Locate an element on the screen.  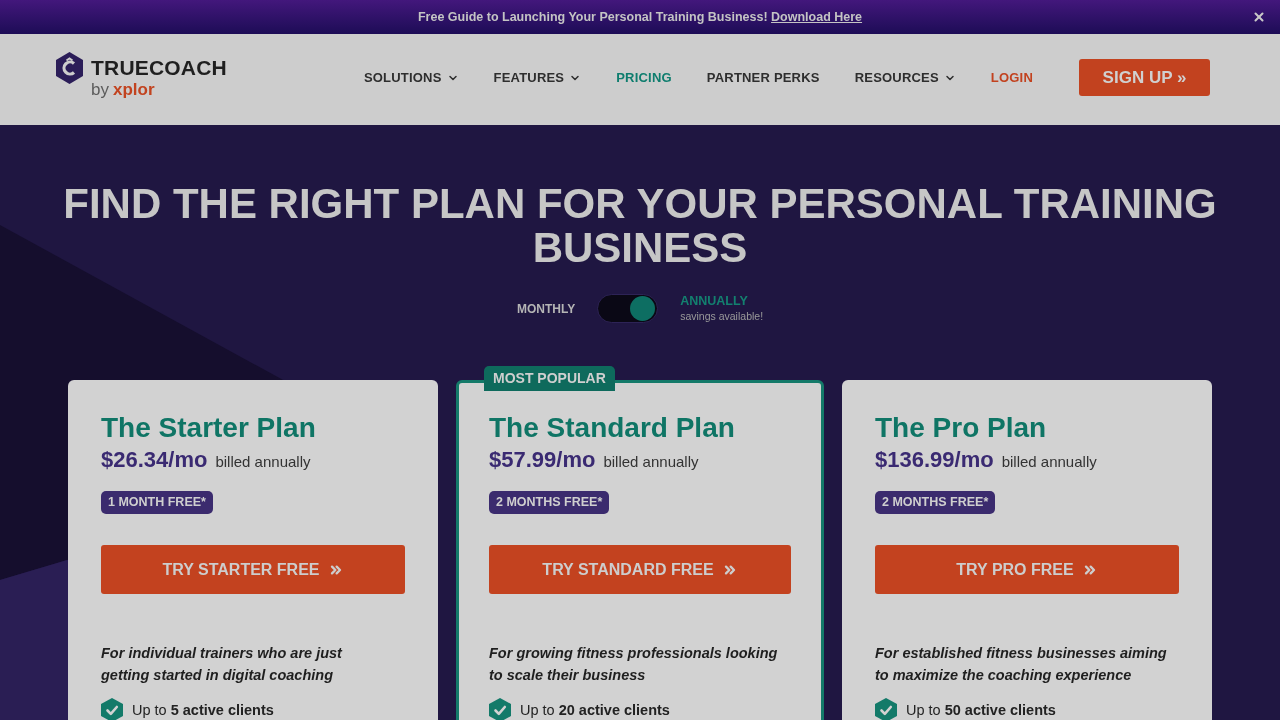
nav-link: PRICING is located at coordinates (644, 77).